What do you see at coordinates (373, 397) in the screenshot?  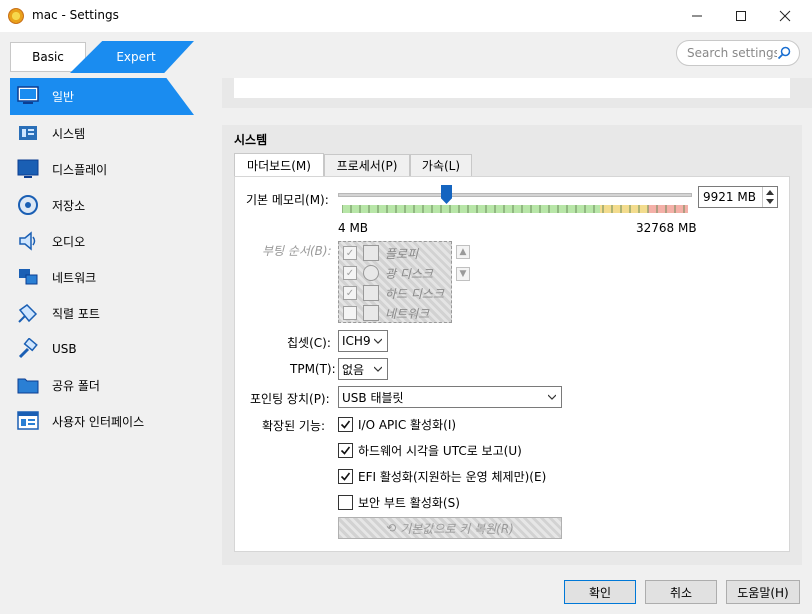 I see `pointing-device-value: USB 태블릿` at bounding box center [373, 397].